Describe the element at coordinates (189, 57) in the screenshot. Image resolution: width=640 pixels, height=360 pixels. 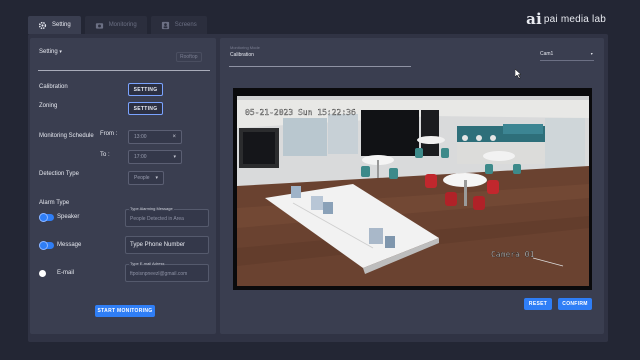
I see `rooftop-select: Rooftop` at that location.